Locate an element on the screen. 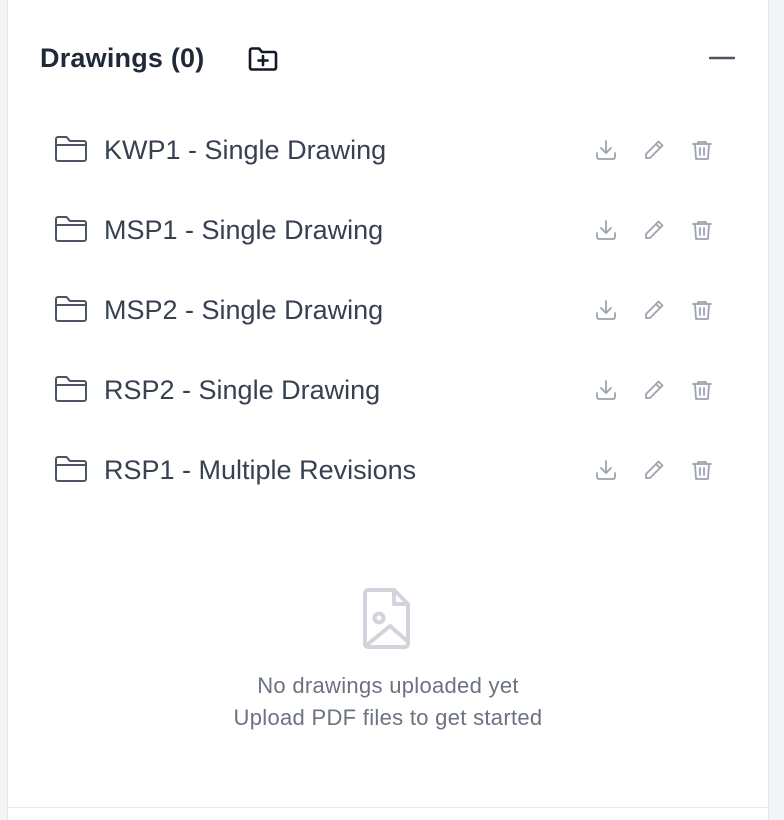 This screenshot has width=784, height=820. collapse-button is located at coordinates (722, 58).